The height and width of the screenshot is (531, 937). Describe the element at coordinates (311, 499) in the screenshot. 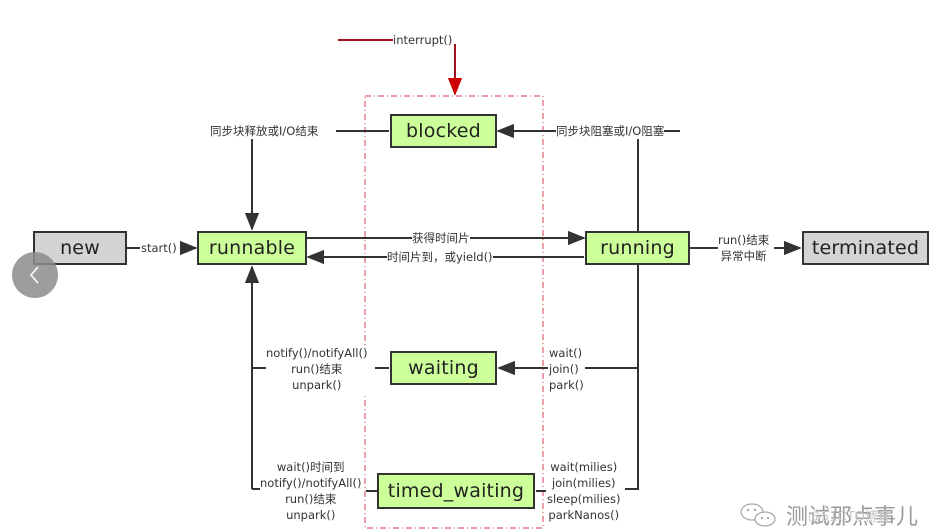

I see `timed-exit-line-3: run()结束` at that location.